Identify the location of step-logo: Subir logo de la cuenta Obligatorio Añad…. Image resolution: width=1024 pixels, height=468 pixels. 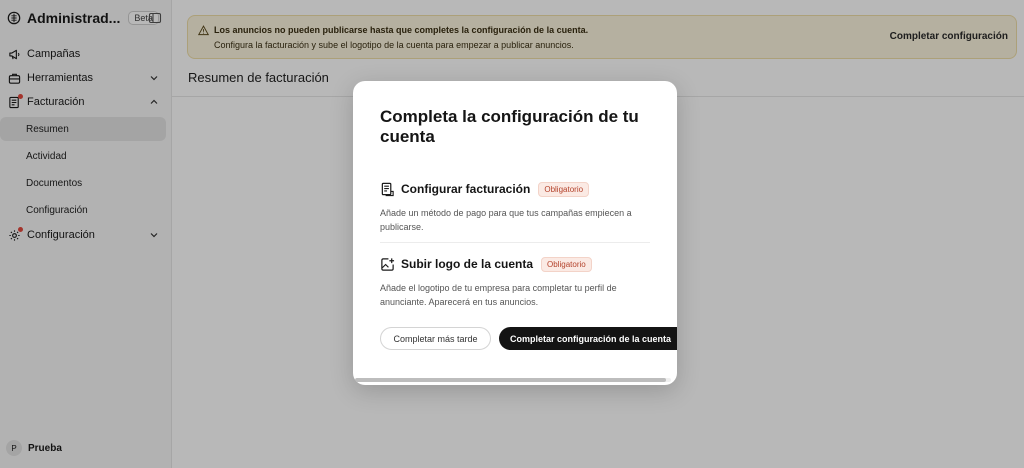
(515, 282).